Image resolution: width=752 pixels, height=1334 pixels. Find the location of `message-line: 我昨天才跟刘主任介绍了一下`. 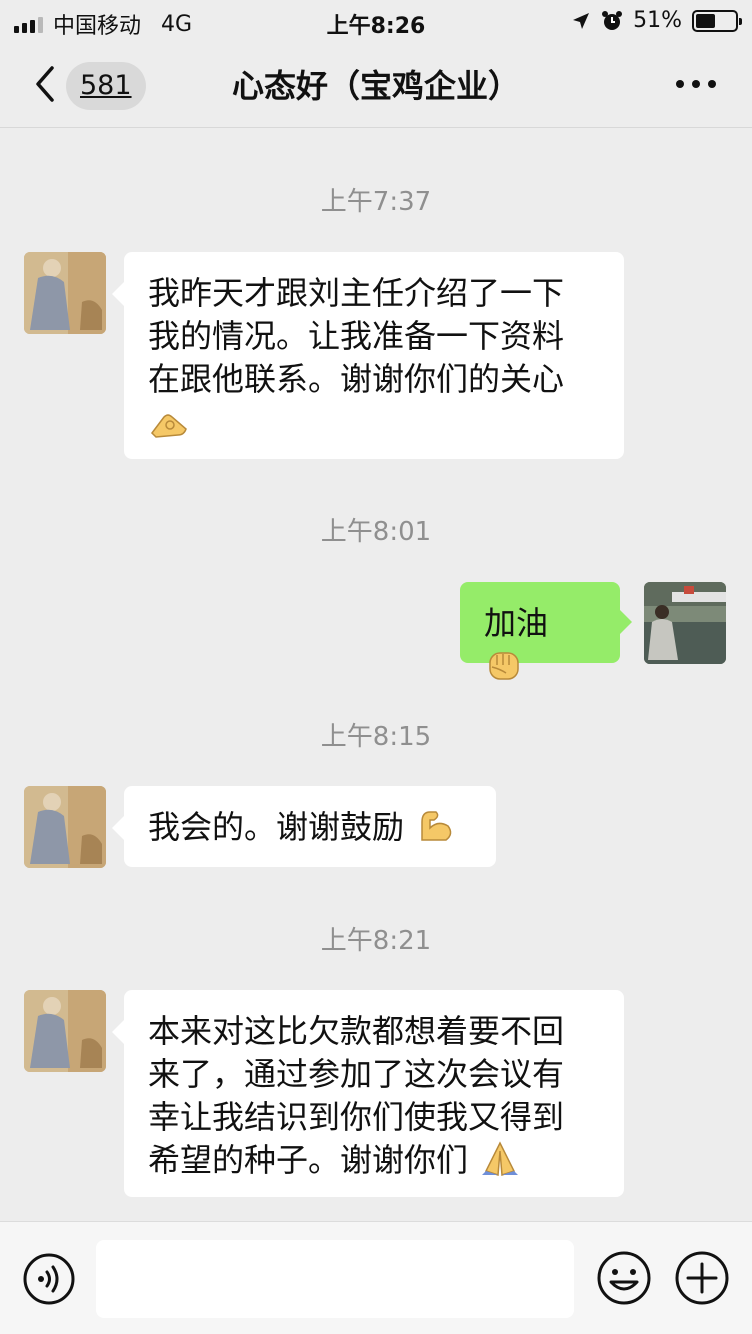

message-line: 我昨天才跟刘主任介绍了一下 is located at coordinates (356, 293).